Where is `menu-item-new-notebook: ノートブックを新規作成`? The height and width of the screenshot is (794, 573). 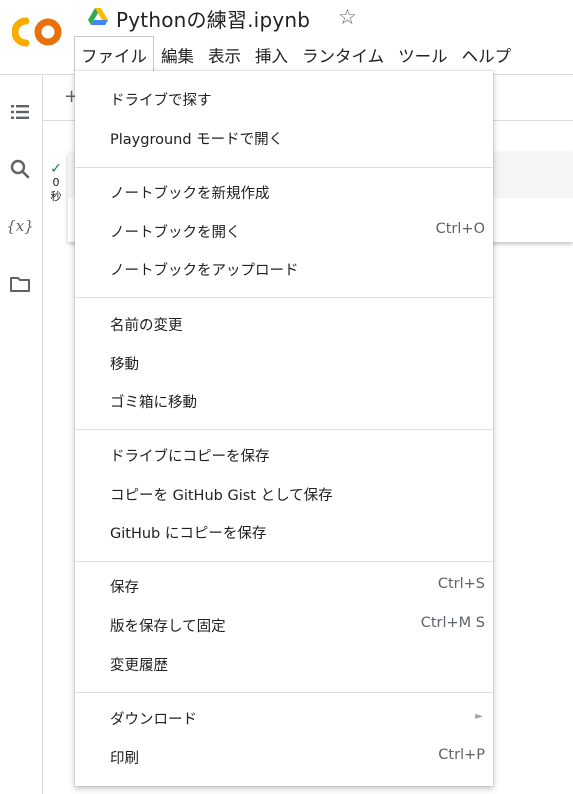
menu-item-new-notebook: ノートブックを新規作成 is located at coordinates (297, 192).